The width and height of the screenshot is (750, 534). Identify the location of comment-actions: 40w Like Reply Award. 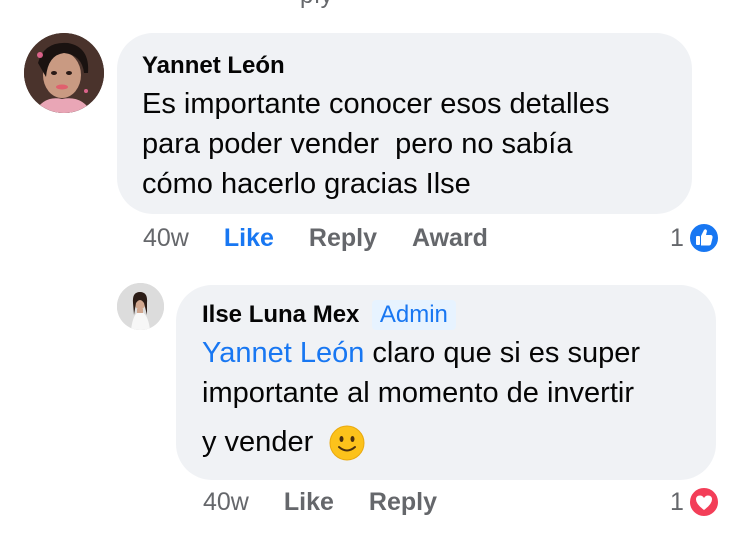
(333, 238).